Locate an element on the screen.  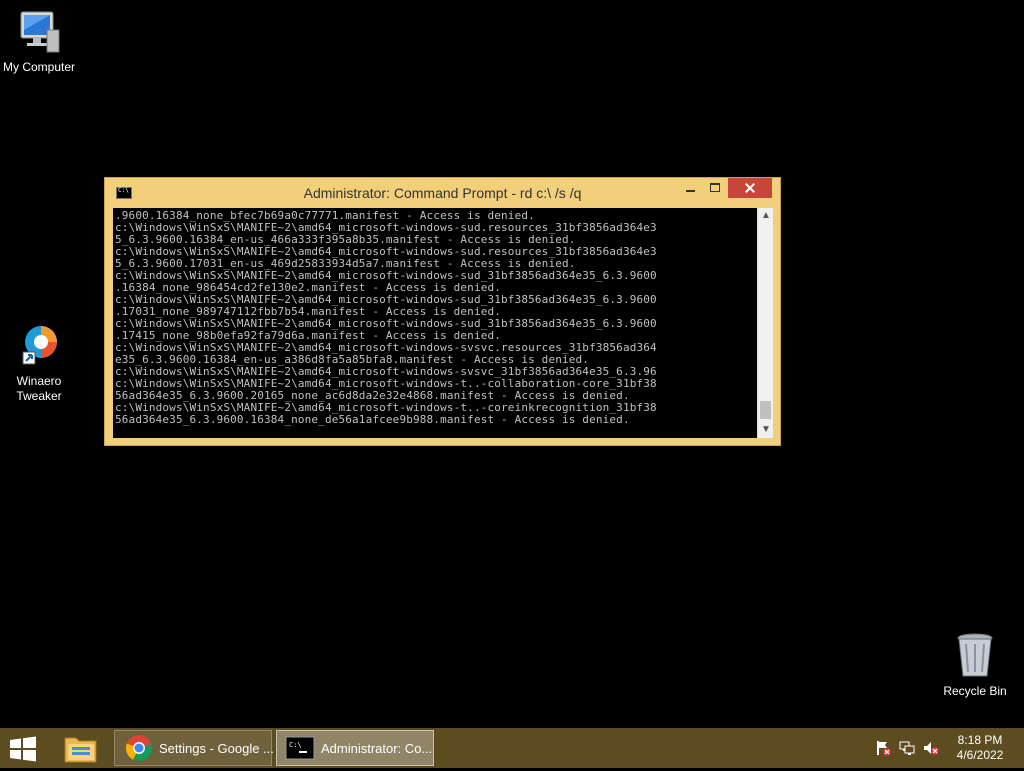
desktop-icon-winaero-tweaker: Winaero Tweaker is located at coordinates (41, 363).